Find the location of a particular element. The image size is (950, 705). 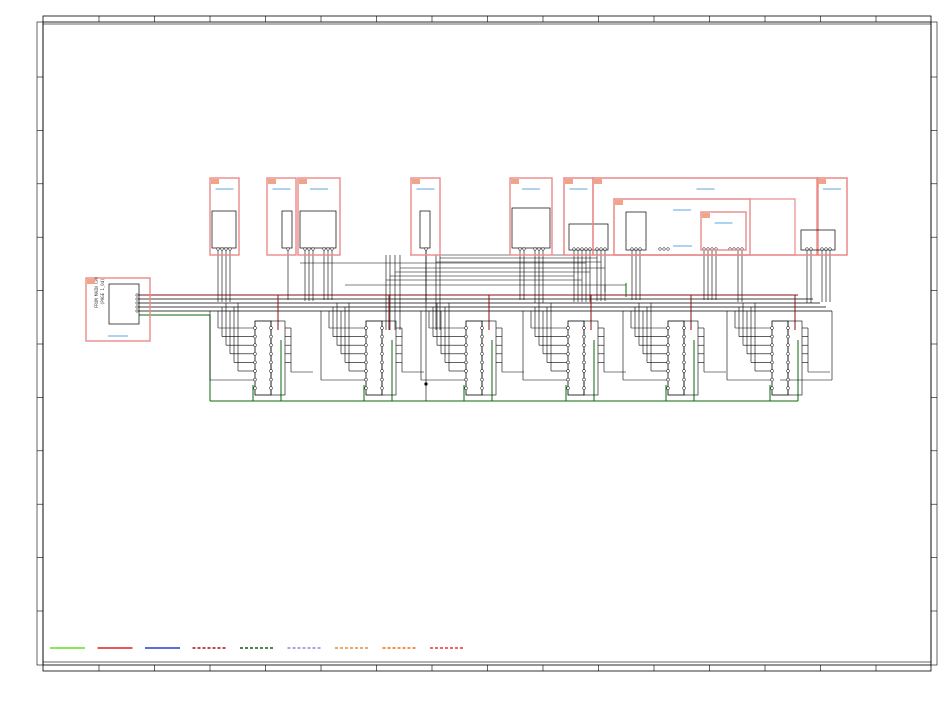

source-label-line-2: (PAGE 1_04) is located at coordinates (102, 292).